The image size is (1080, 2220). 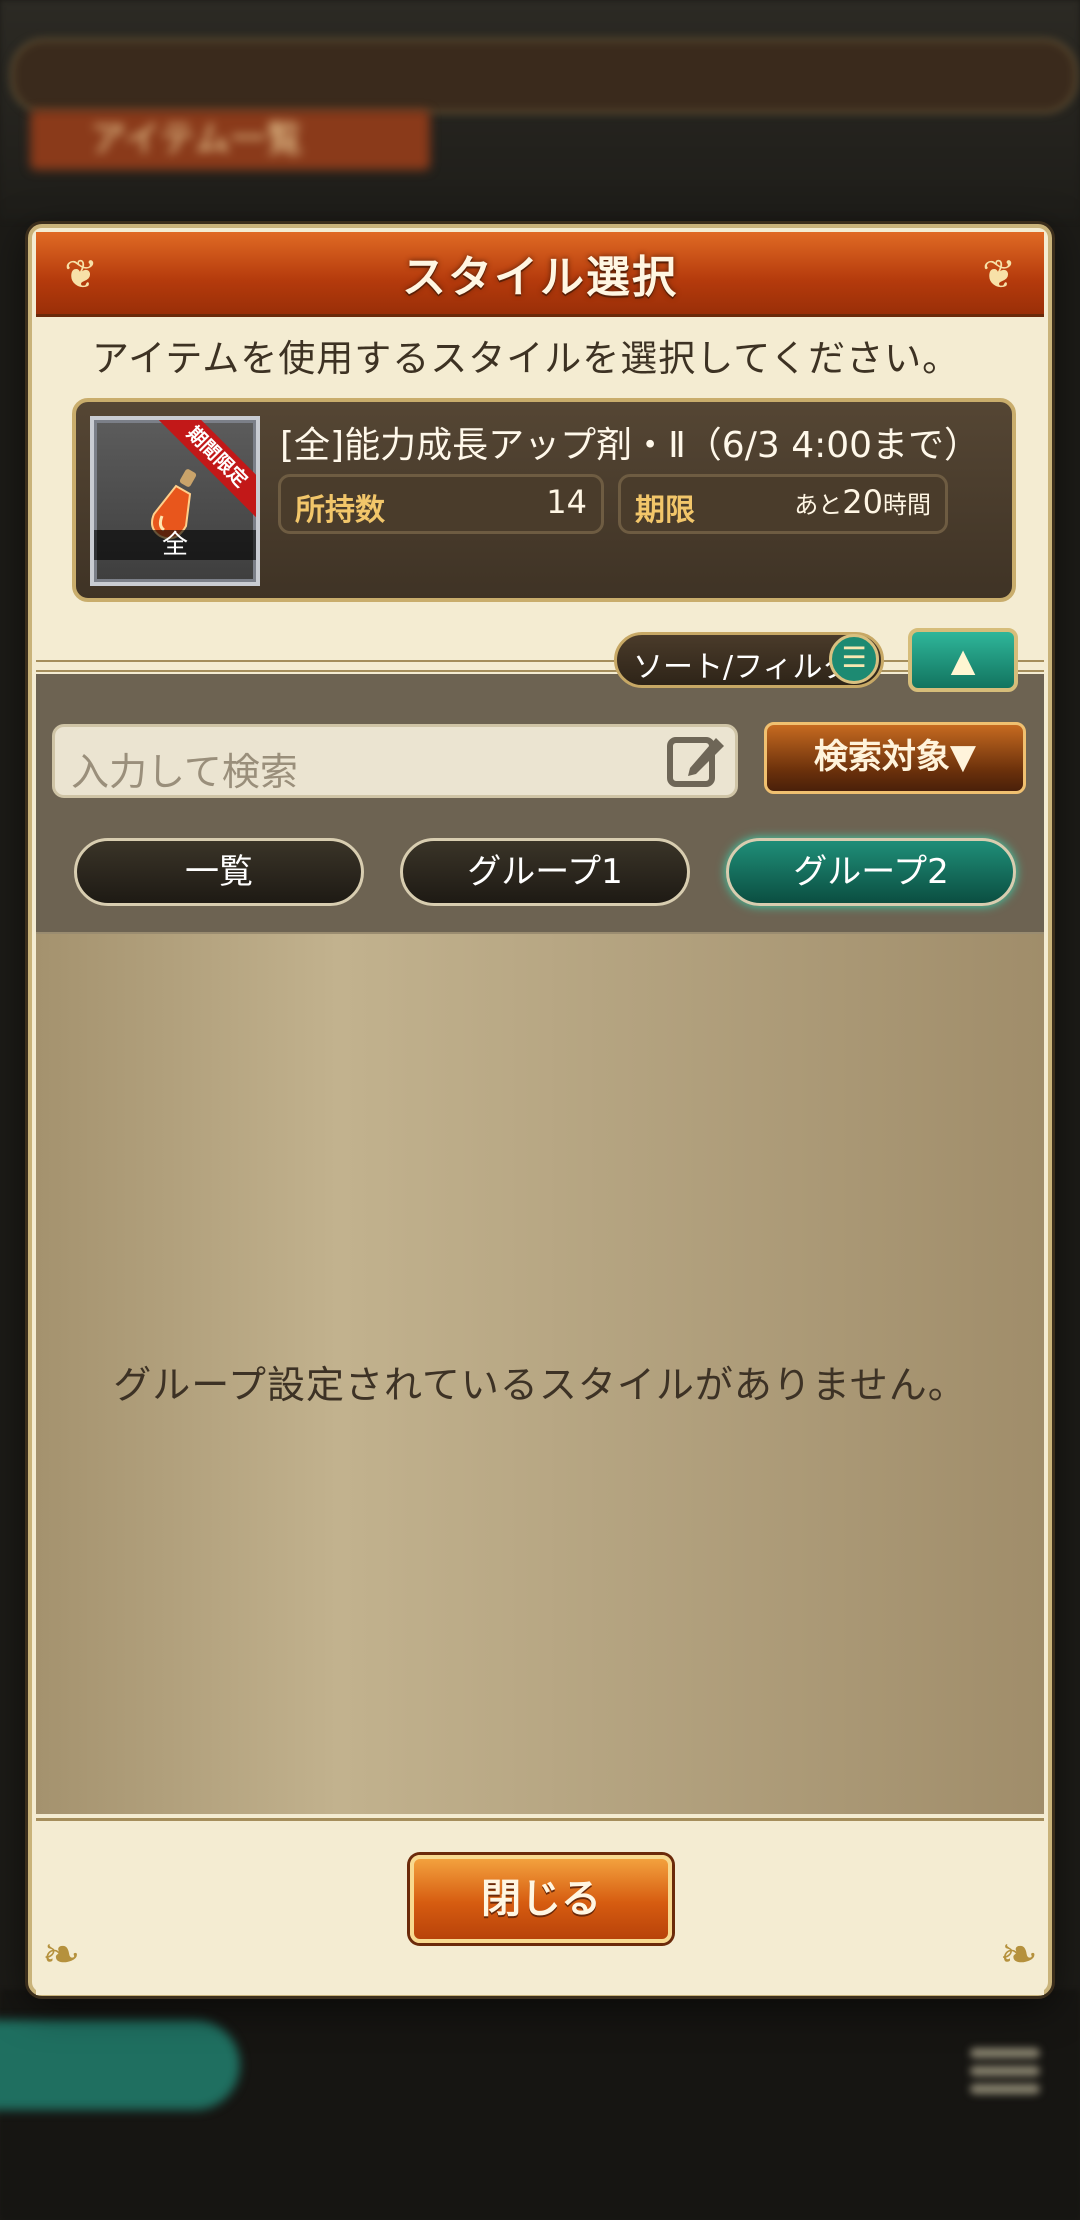 I want to click on close-button: 閉じる, so click(x=541, y=1899).